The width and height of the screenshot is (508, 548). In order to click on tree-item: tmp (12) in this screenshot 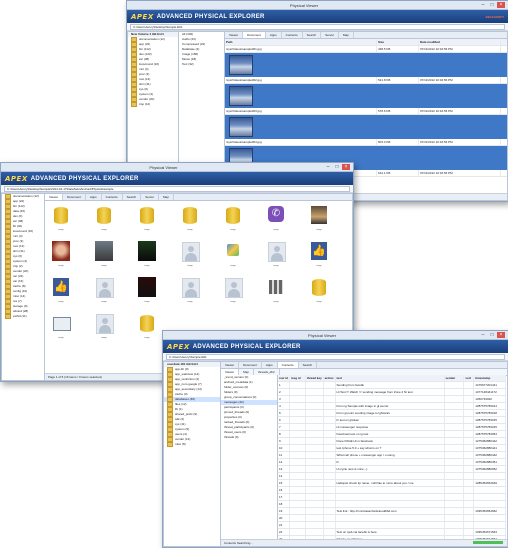, I will do `click(153, 104)`.